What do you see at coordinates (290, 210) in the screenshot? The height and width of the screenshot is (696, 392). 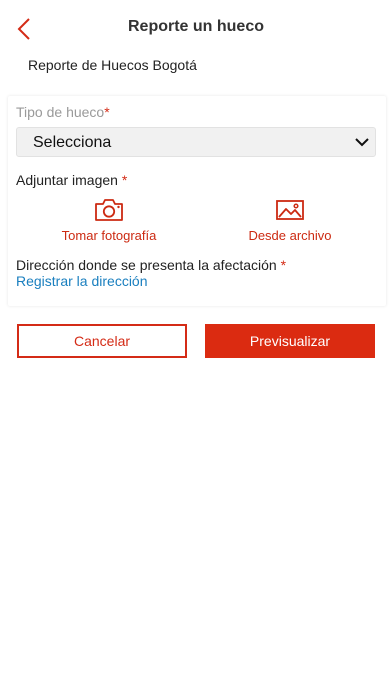 I see `image-icon` at bounding box center [290, 210].